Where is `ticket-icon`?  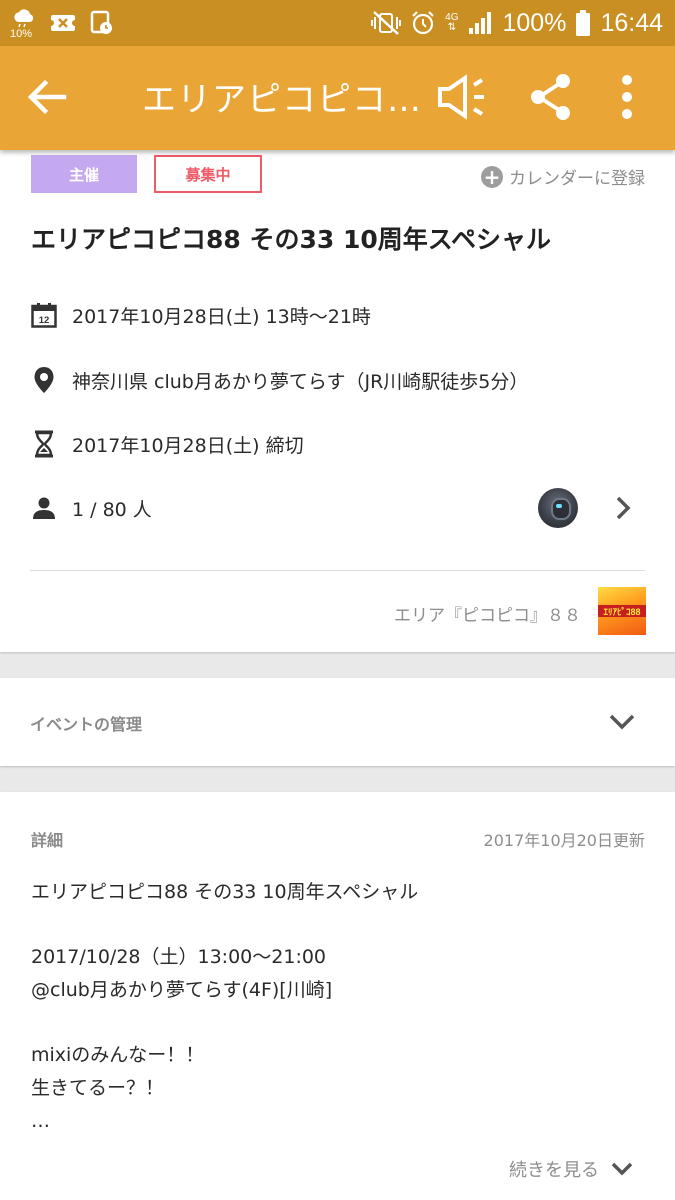
ticket-icon is located at coordinates (63, 23).